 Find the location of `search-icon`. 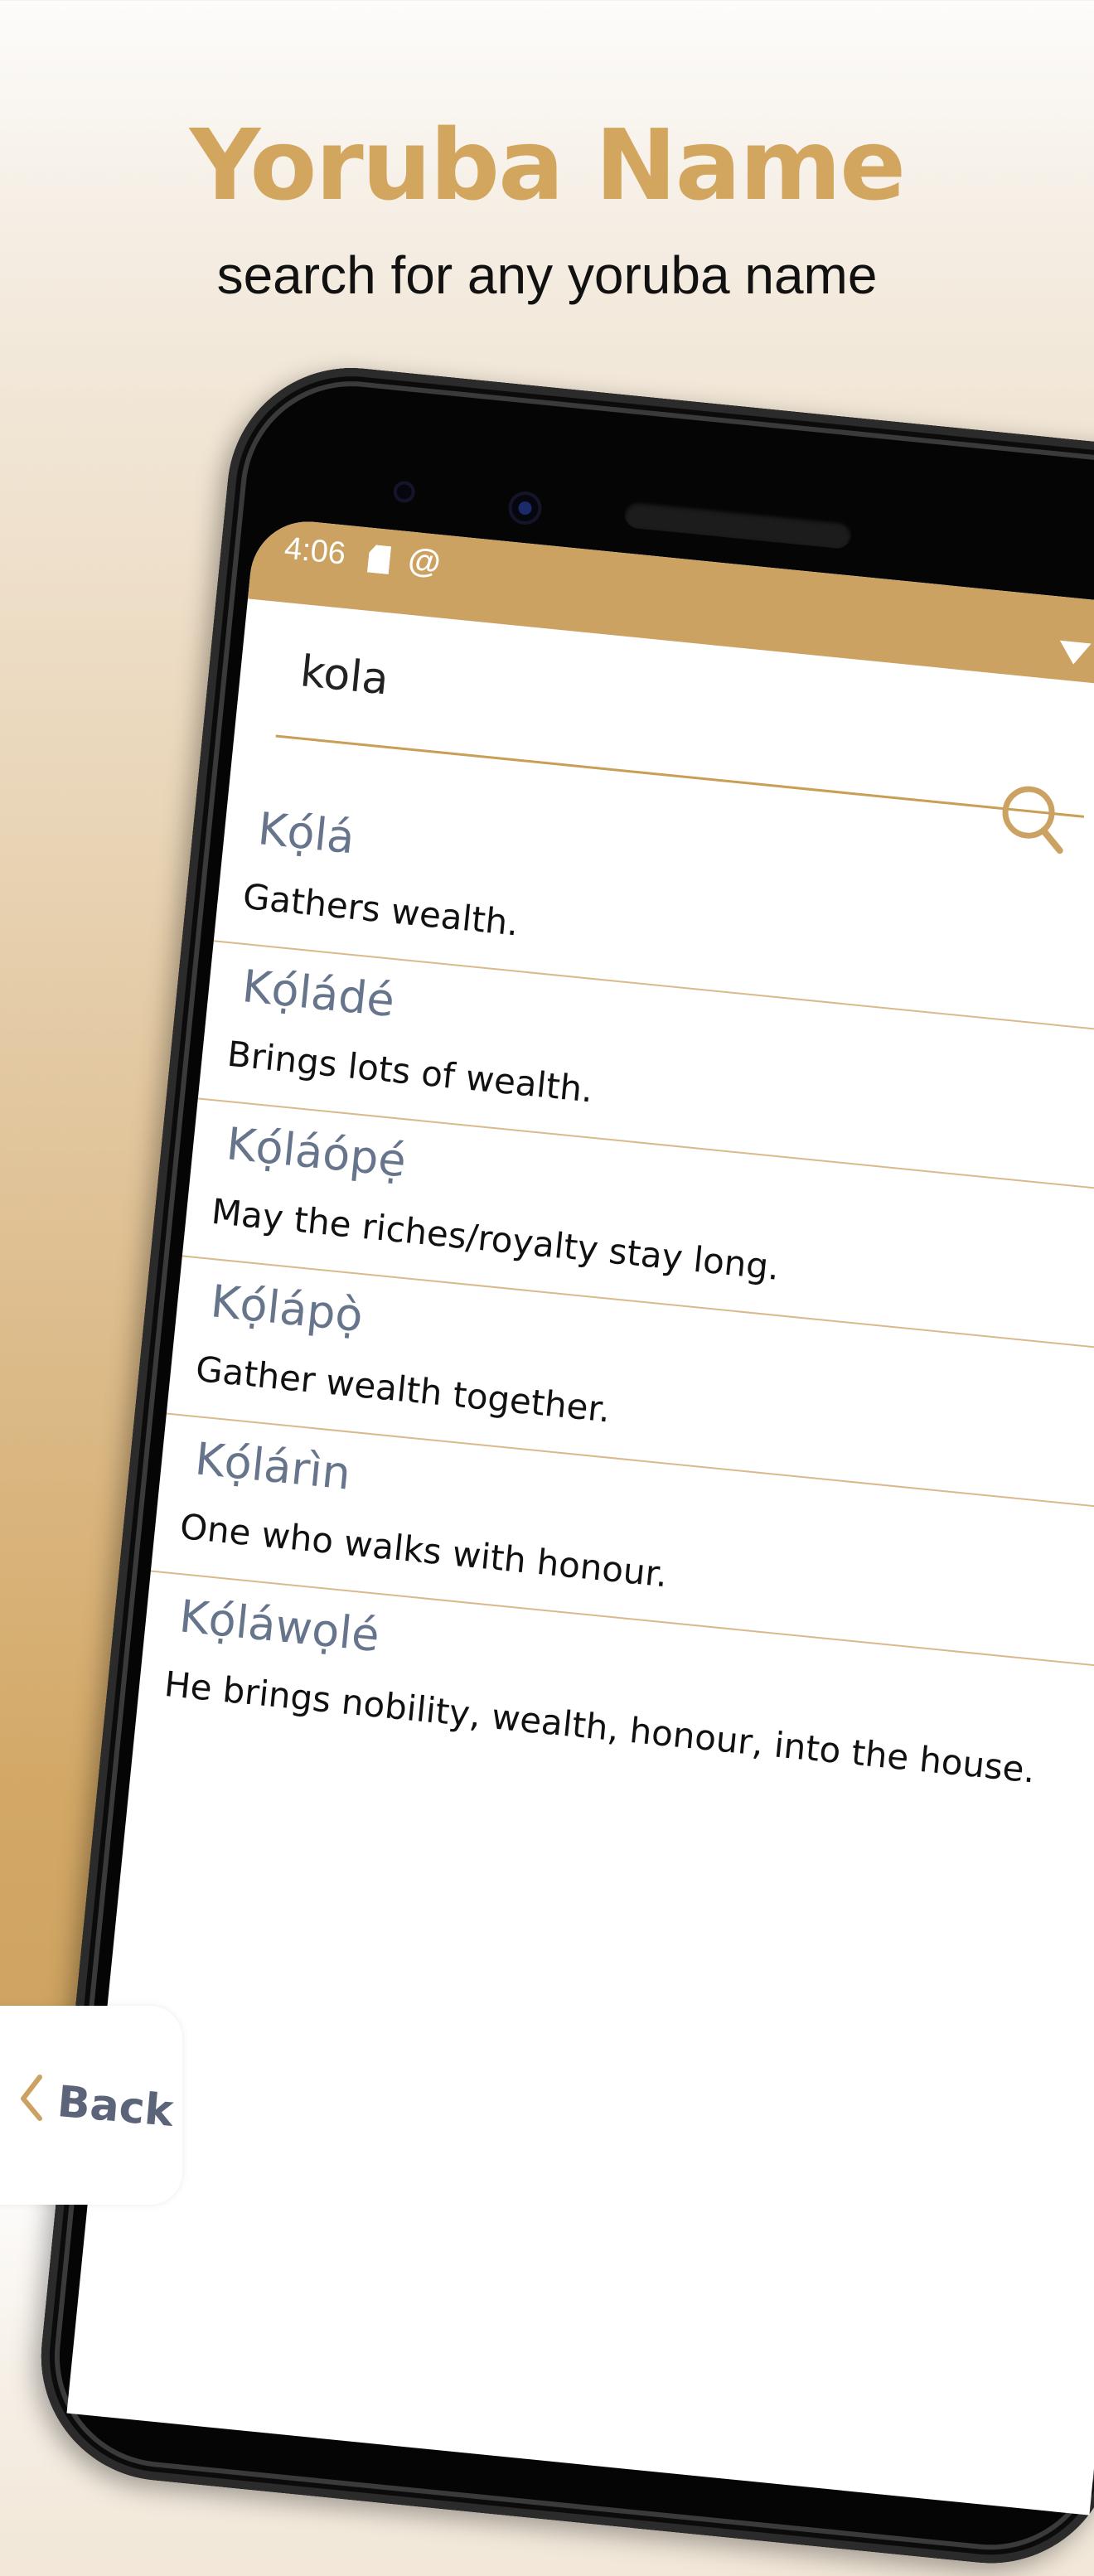

search-icon is located at coordinates (1033, 818).